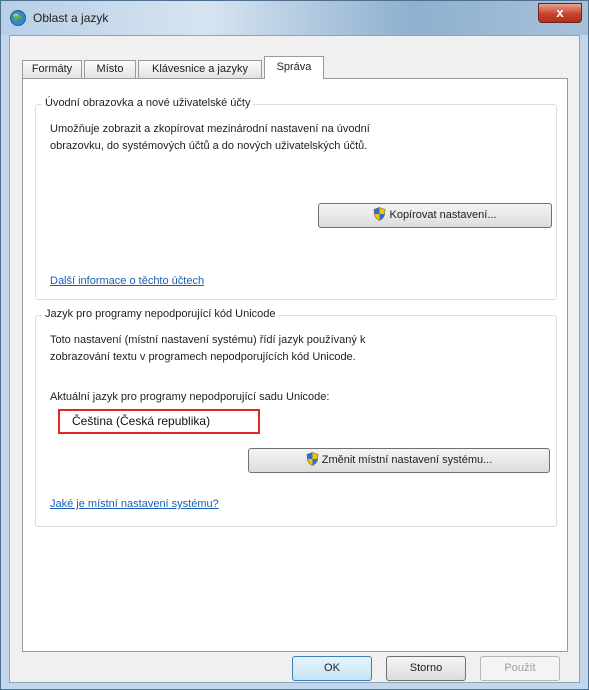 The width and height of the screenshot is (589, 690). Describe the element at coordinates (71, 18) in the screenshot. I see `window-title: Oblast a jazyk` at that location.